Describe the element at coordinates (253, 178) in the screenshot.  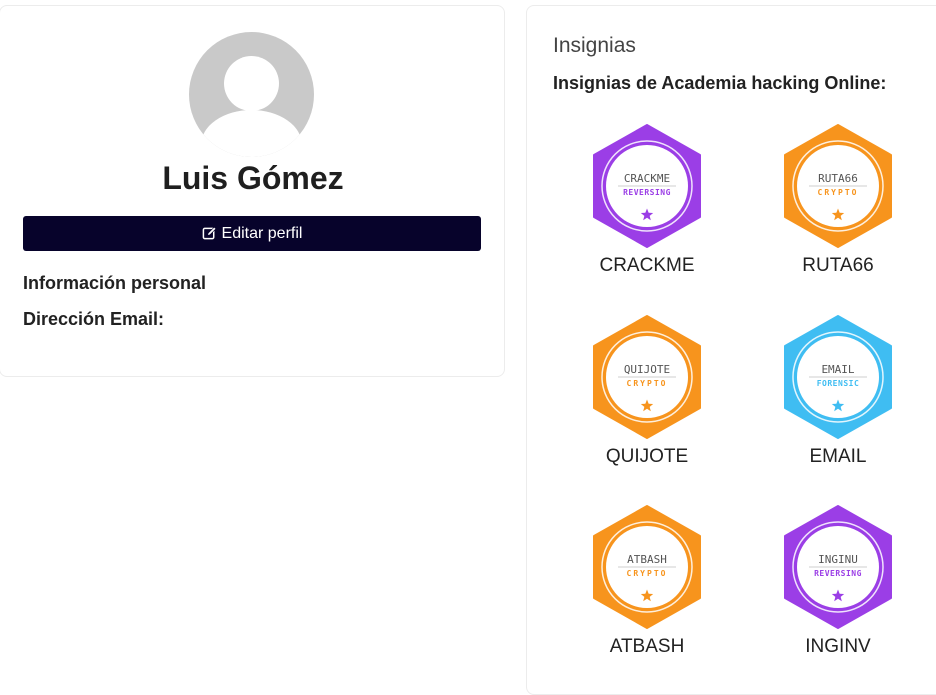
I see `user-name: Luis Gómez` at that location.